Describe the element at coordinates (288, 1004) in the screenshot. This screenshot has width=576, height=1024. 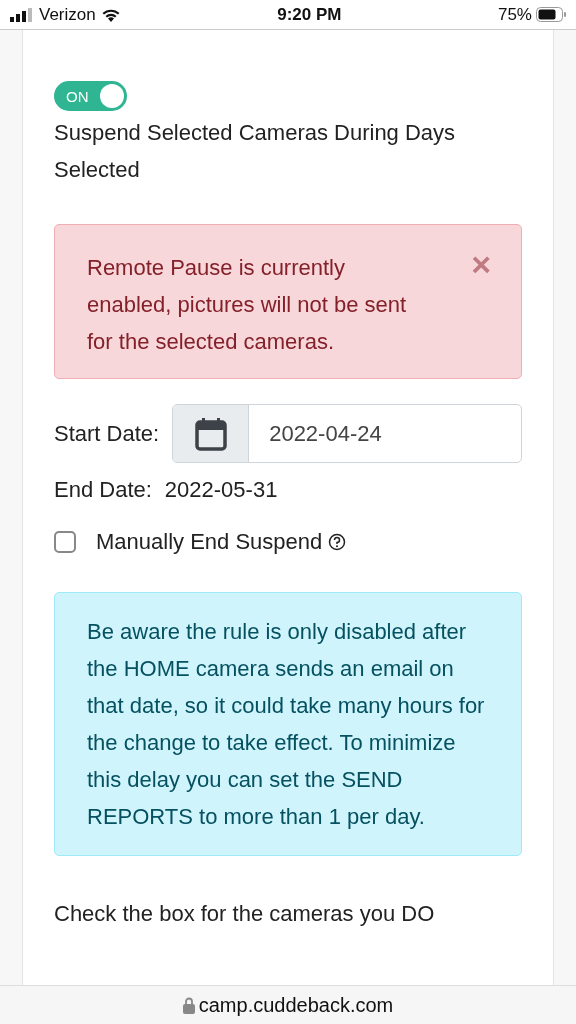
I see `url-bar: camp.cuddeback.com` at that location.